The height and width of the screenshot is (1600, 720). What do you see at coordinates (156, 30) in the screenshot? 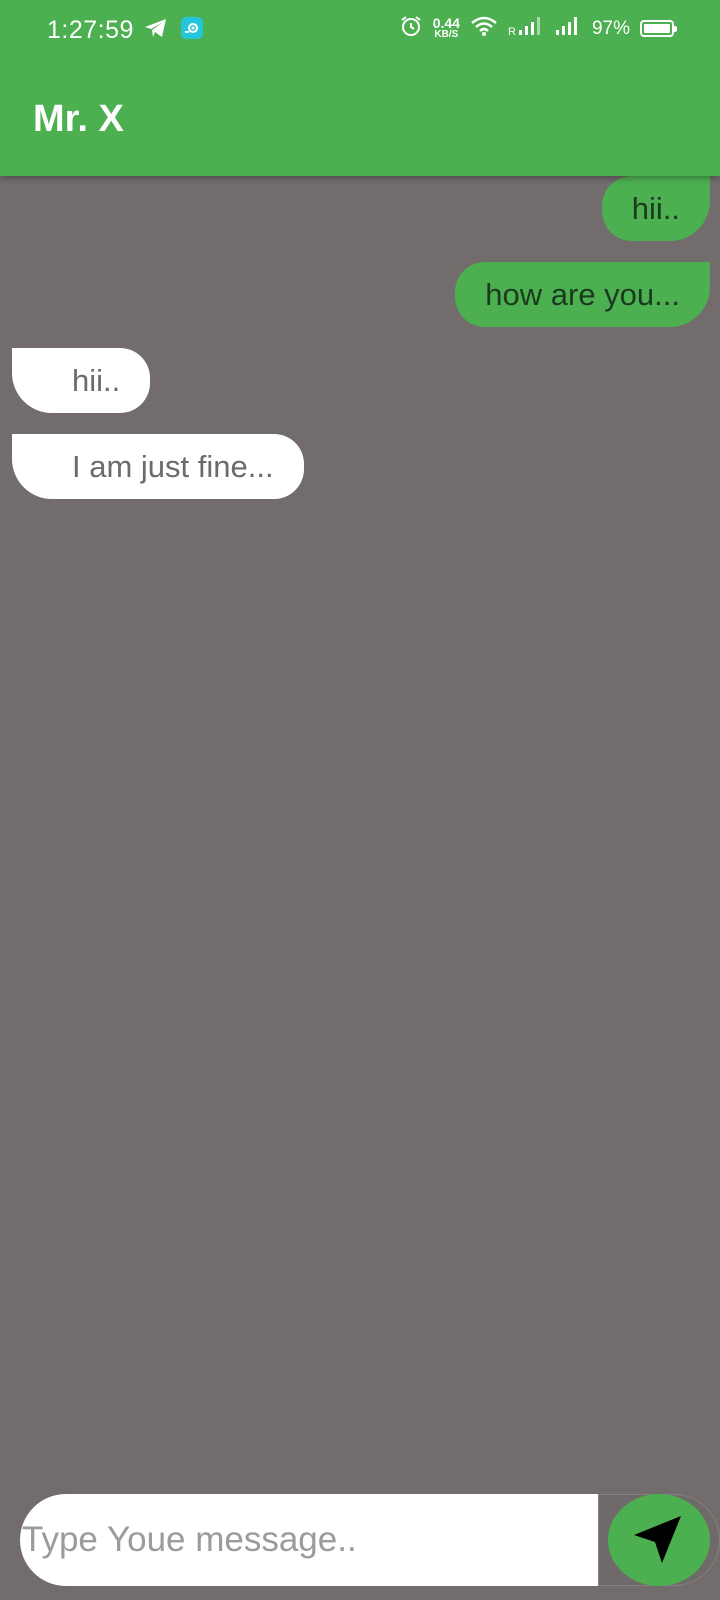
I see `telegram-icon` at bounding box center [156, 30].